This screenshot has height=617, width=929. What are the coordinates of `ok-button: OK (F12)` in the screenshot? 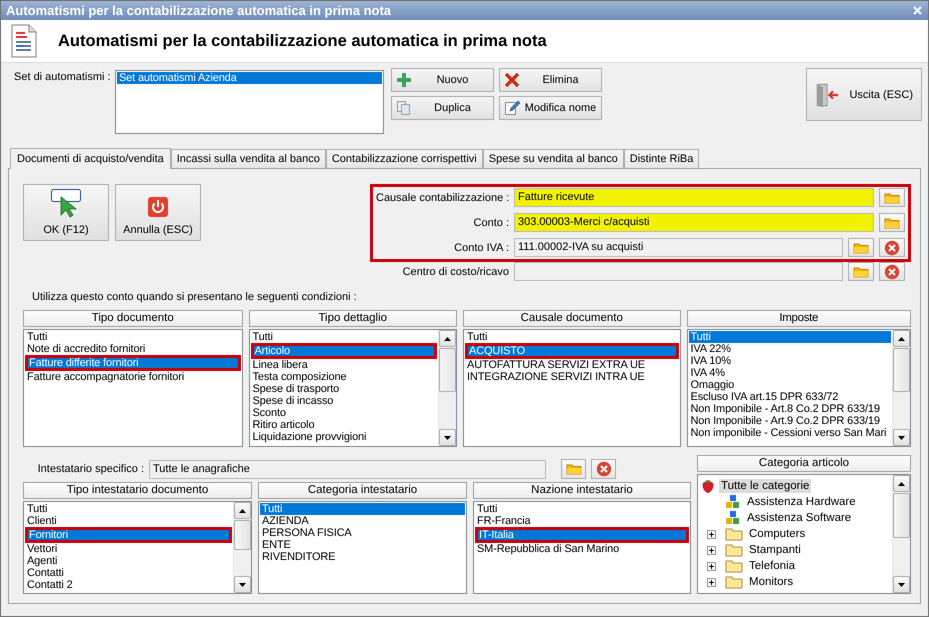 It's located at (66, 212).